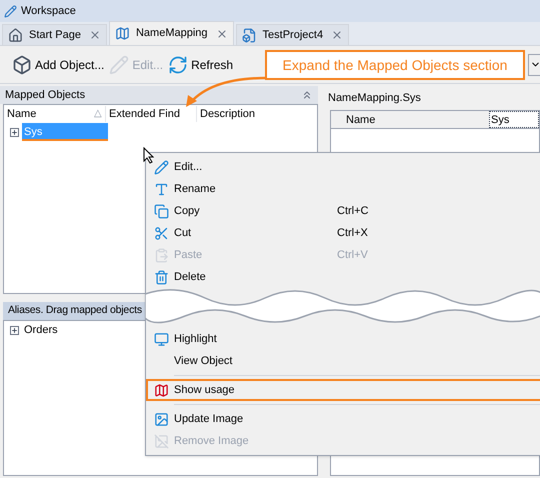 The image size is (540, 478). I want to click on dropdown-button, so click(534, 65).